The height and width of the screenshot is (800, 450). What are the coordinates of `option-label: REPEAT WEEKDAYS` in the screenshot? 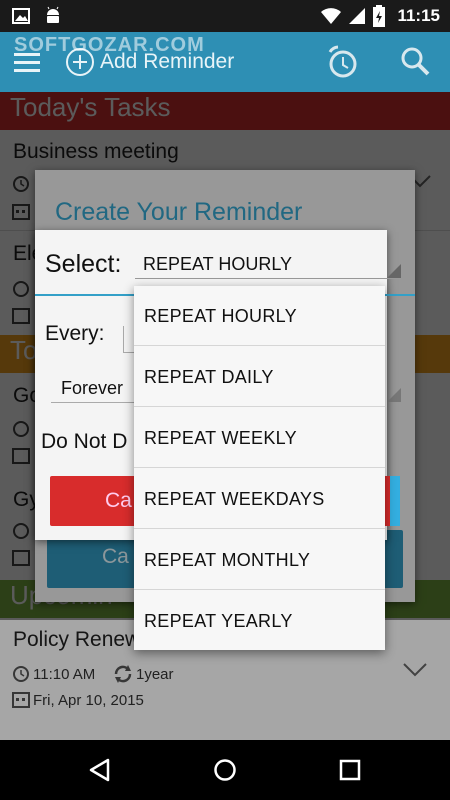 It's located at (234, 499).